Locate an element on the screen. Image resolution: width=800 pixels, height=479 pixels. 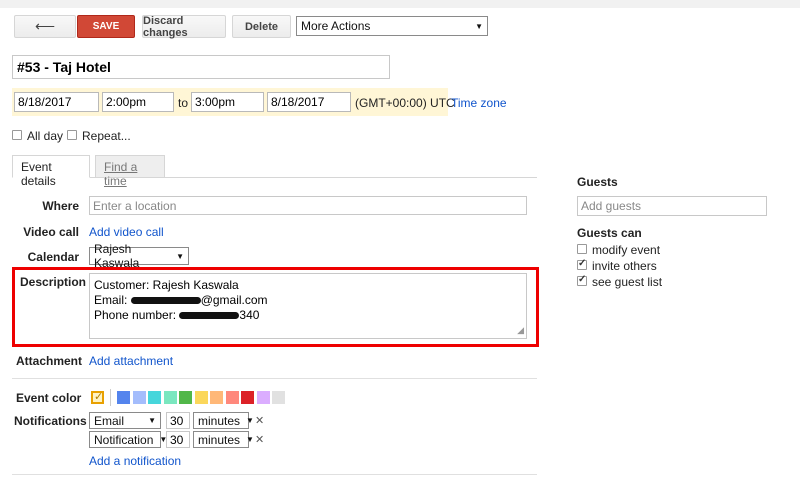
calendar-value: Rajesh Kaswala is located at coordinates (117, 256).